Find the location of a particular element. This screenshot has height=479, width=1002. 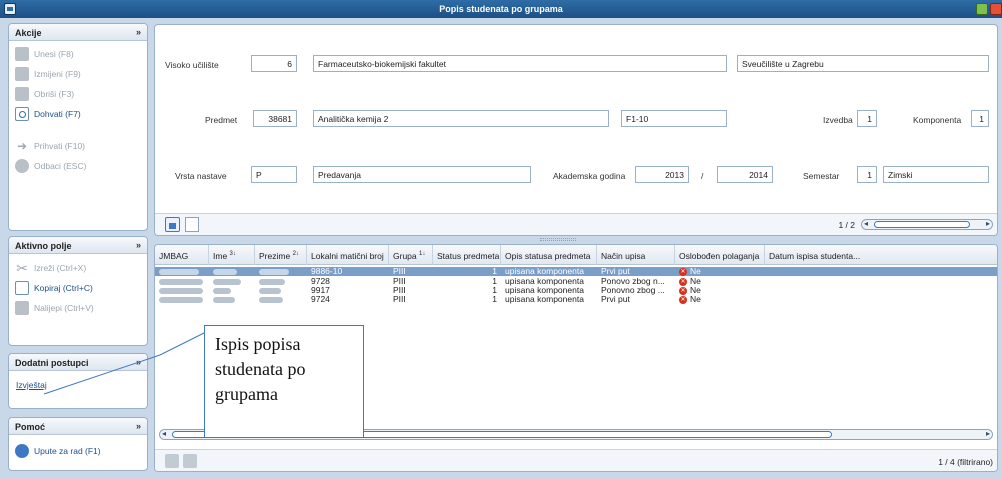

prihvati-button: ➜ Prihvati (F10) is located at coordinates (78, 146).